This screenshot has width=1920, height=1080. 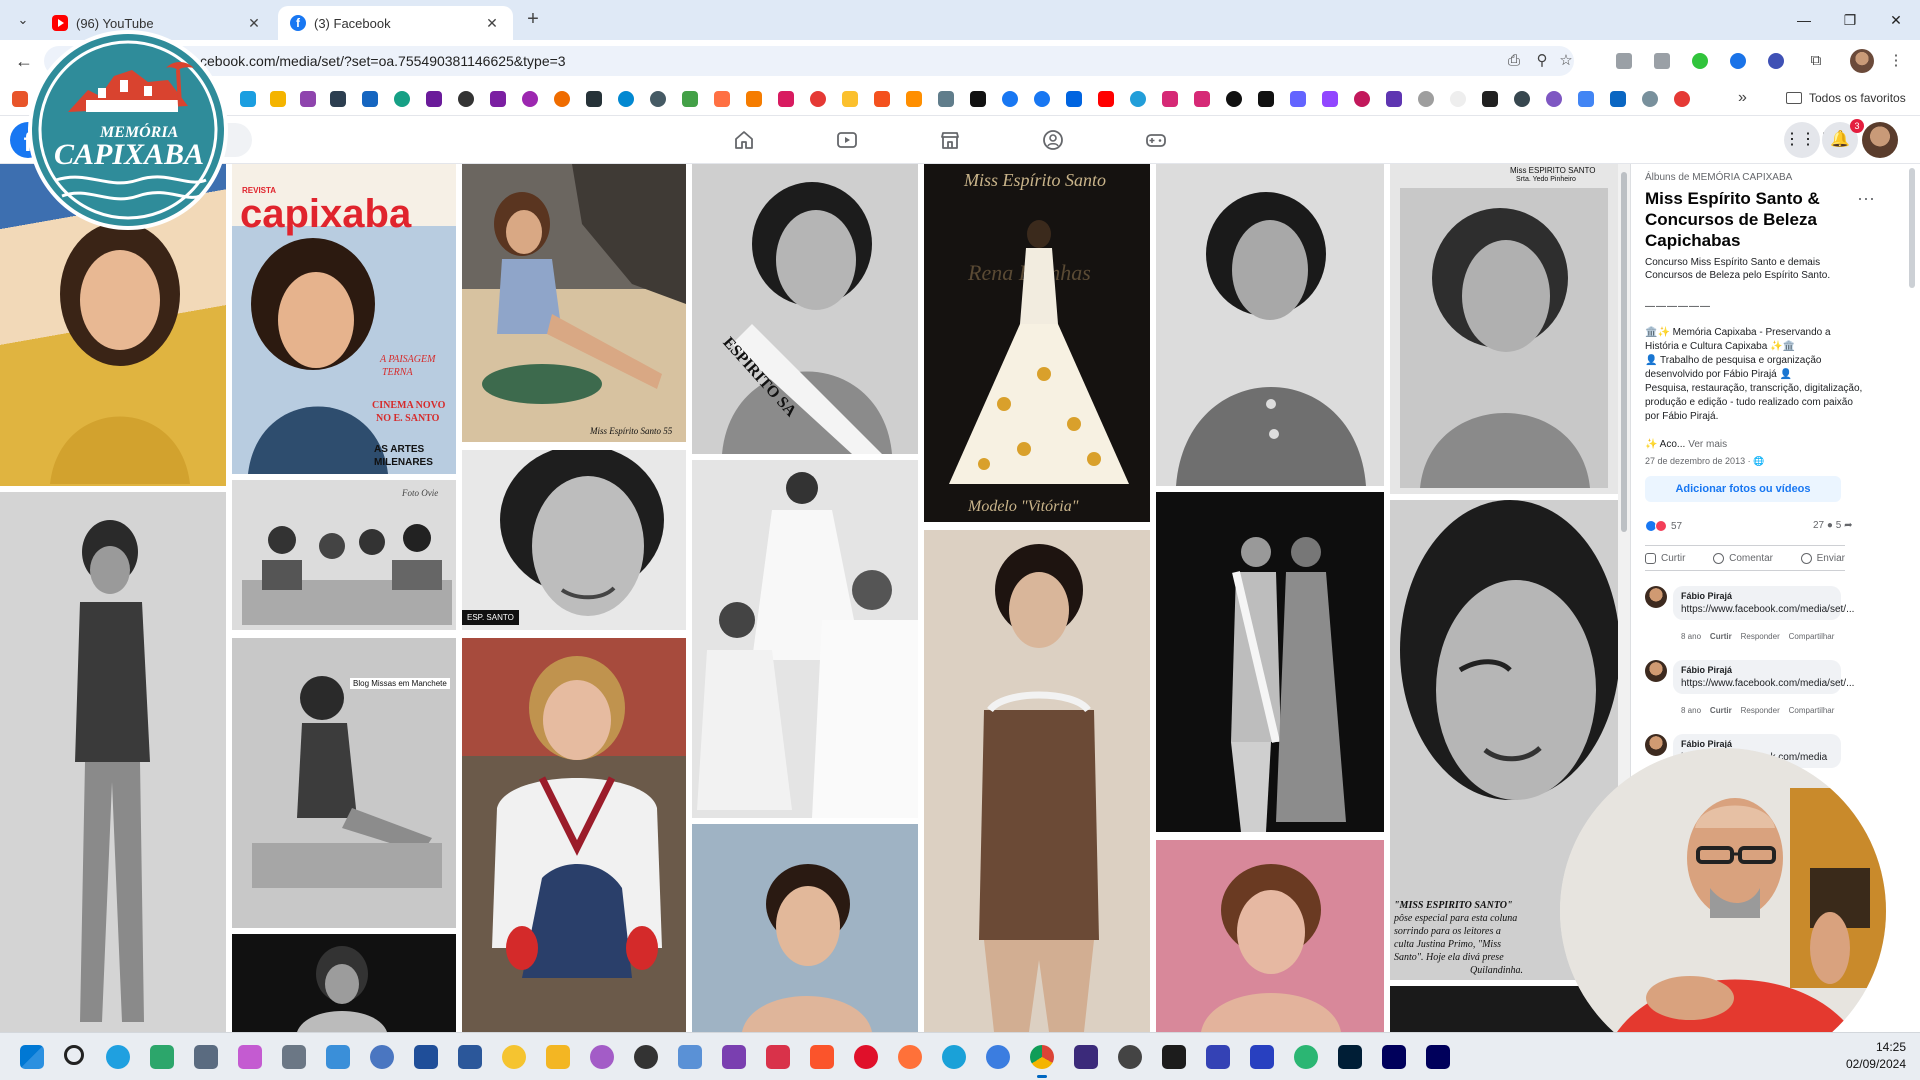 What do you see at coordinates (1174, 1057) in the screenshot?
I see `stats-app-icon` at bounding box center [1174, 1057].